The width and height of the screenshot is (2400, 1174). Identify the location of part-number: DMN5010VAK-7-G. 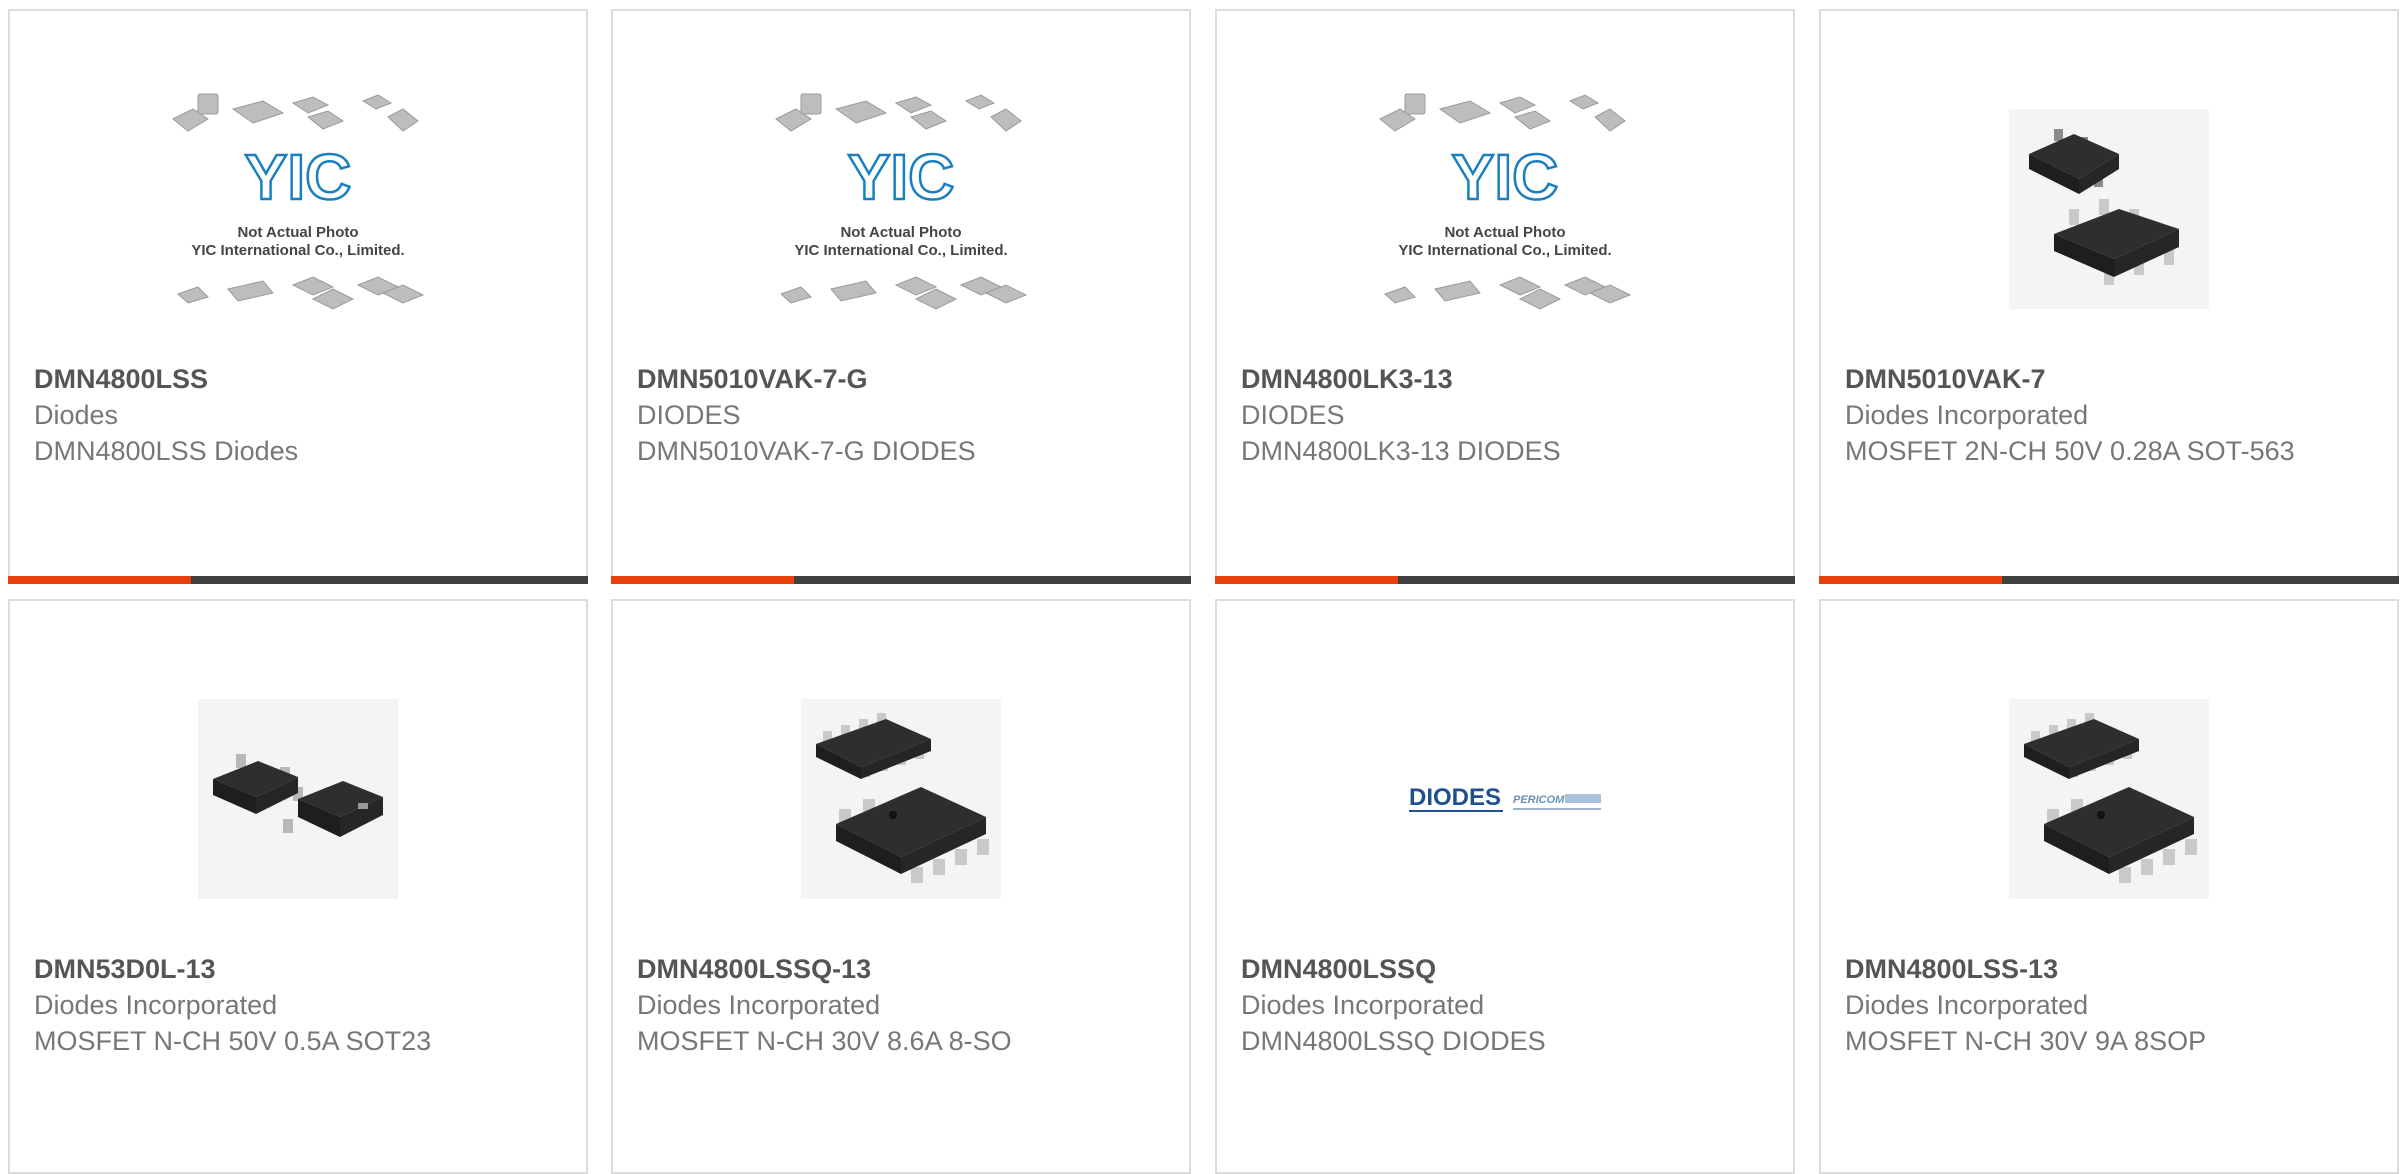
(897, 379).